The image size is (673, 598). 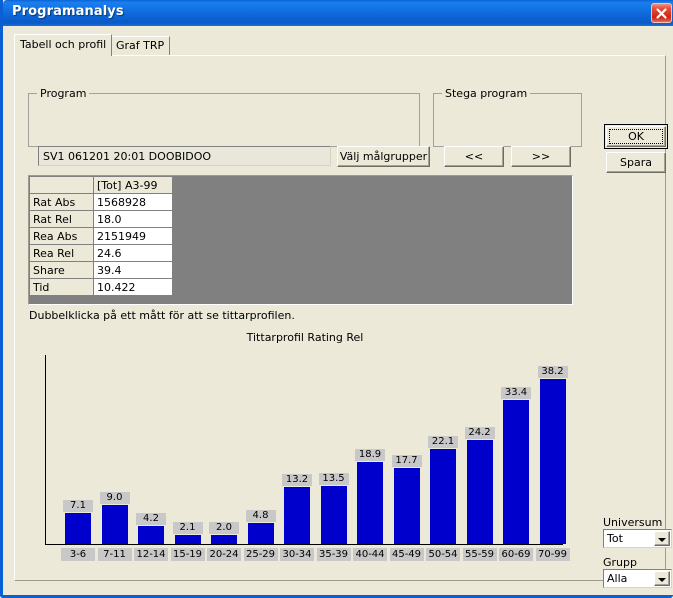 I want to click on chart-title: Tittarprofil Rating Rel, so click(x=305, y=337).